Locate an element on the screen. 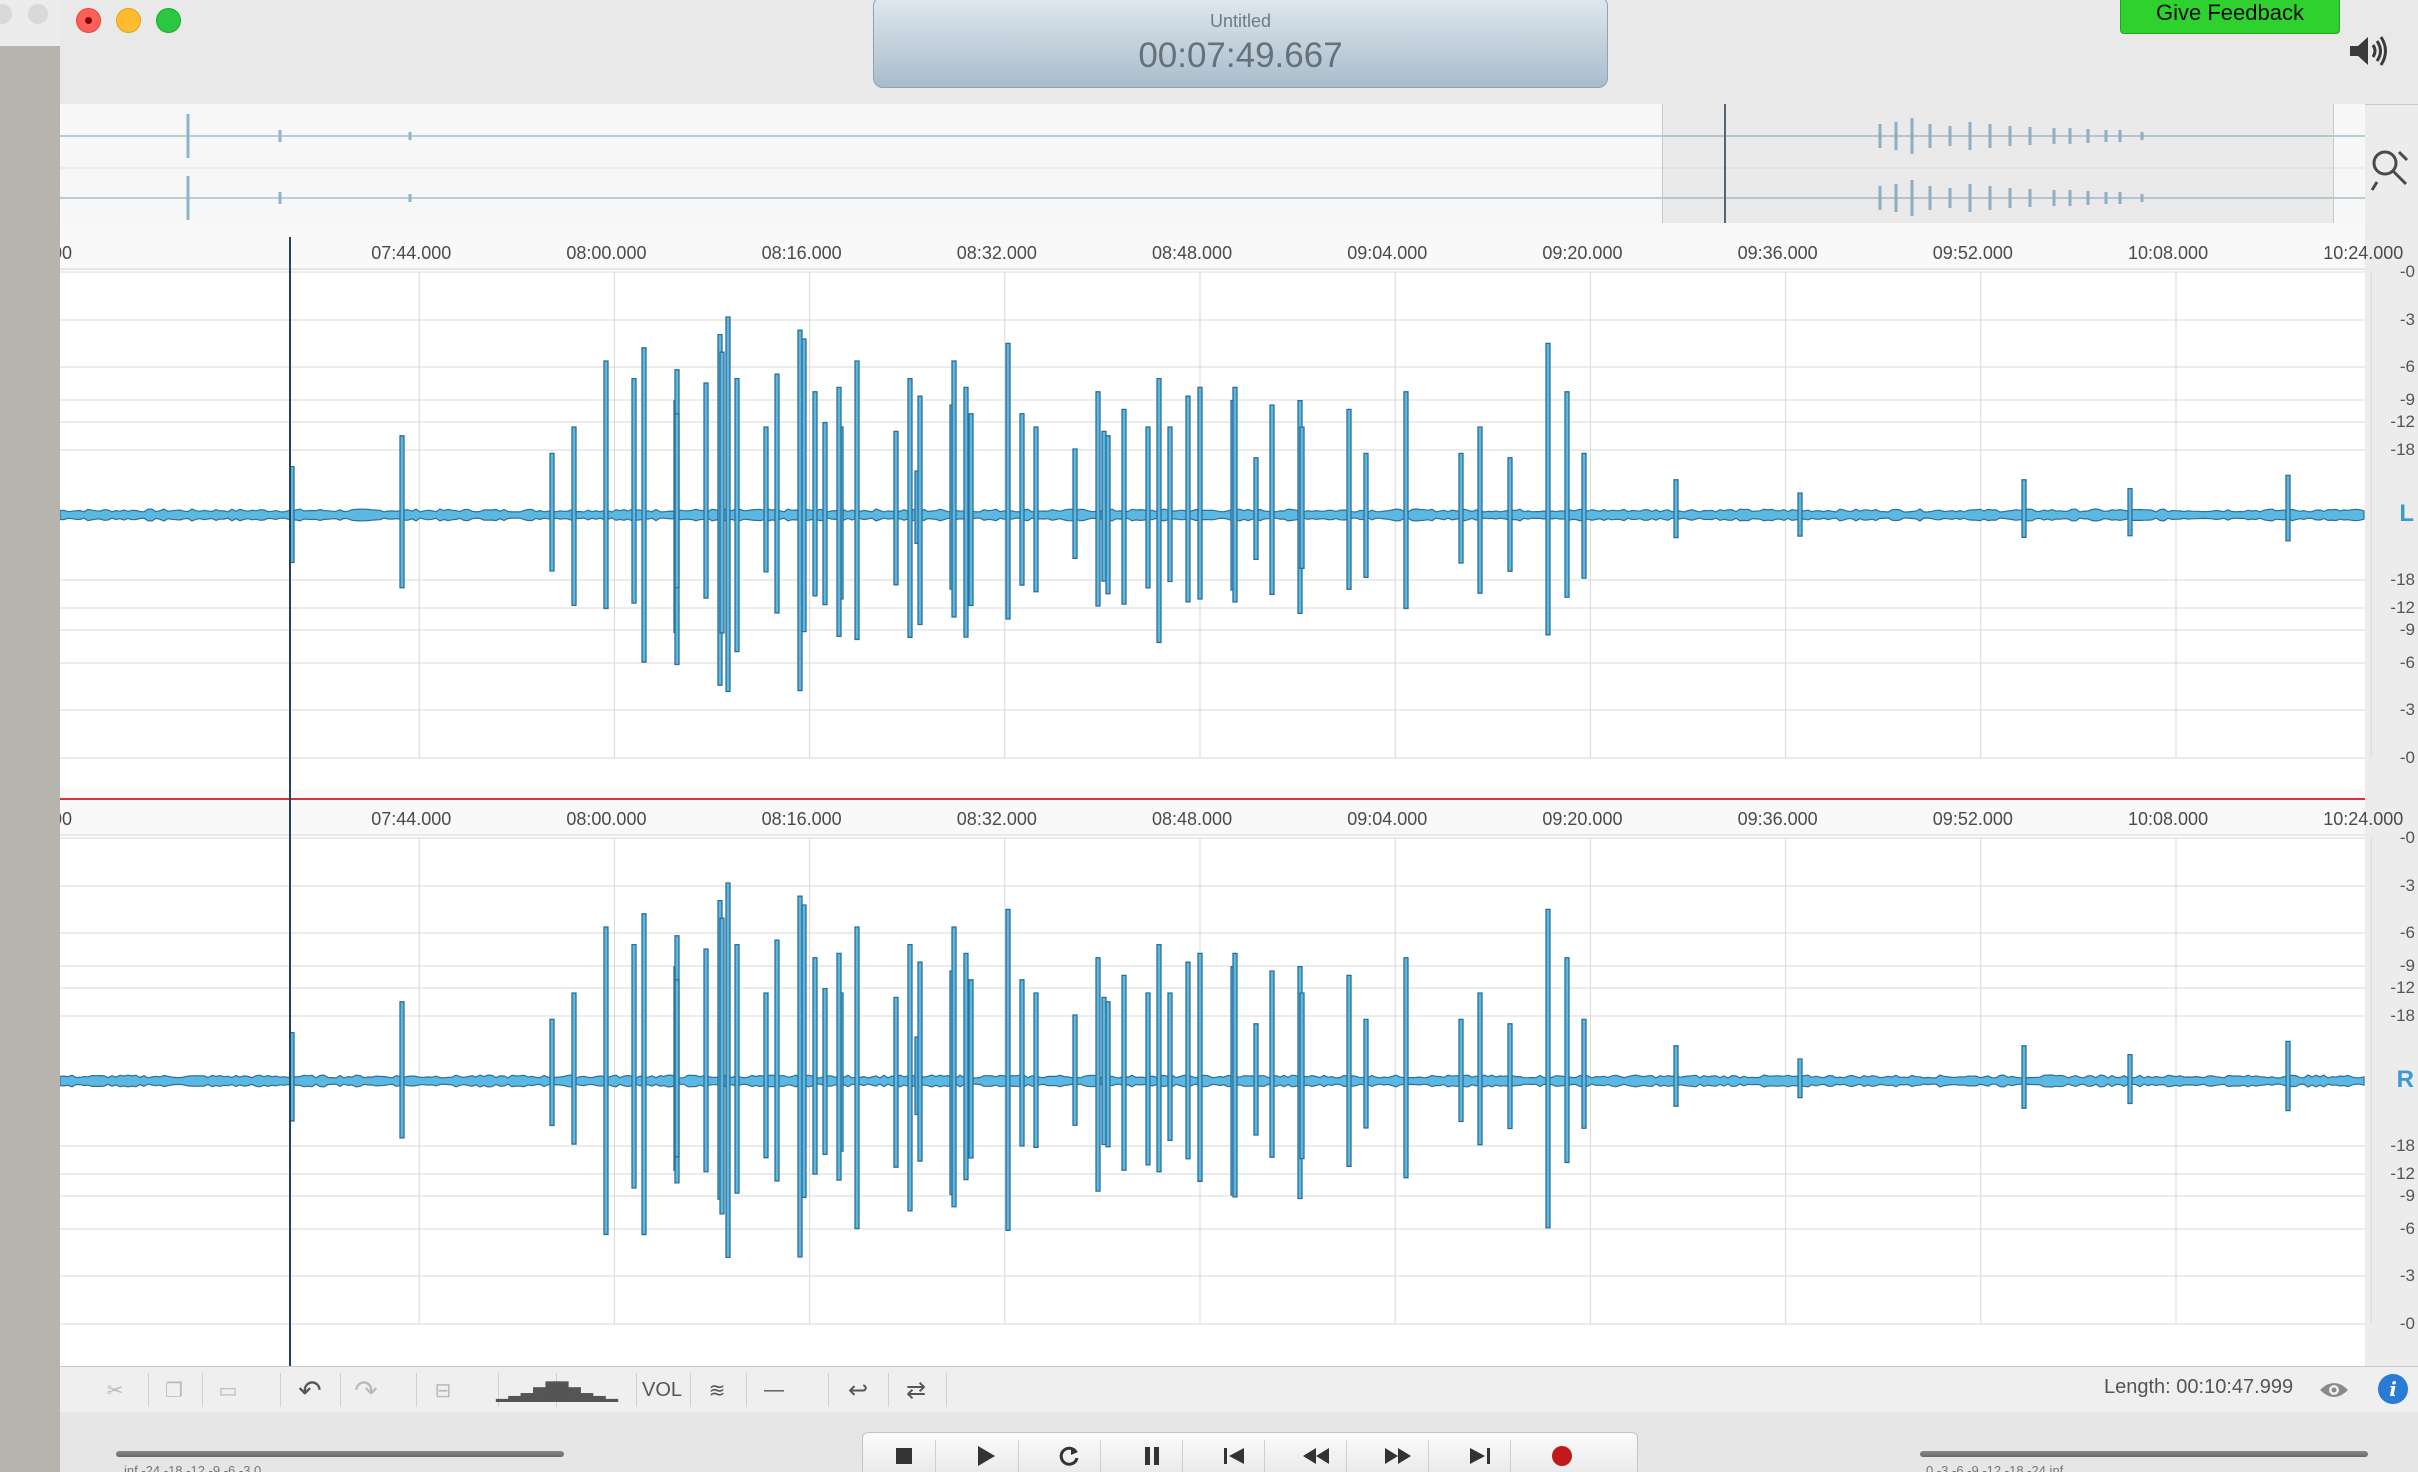 The height and width of the screenshot is (1472, 2418). rewind-icon is located at coordinates (1316, 1454).